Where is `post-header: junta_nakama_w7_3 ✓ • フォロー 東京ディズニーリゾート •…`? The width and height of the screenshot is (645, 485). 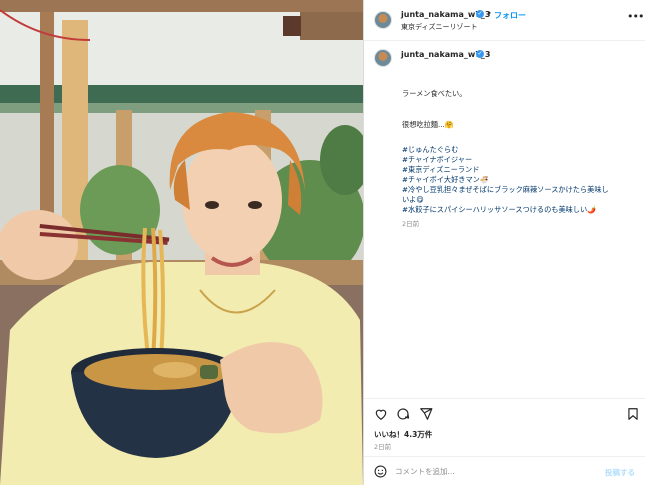
post-header: junta_nakama_w7_3 ✓ • フォロー 東京ディズニーリゾート •… is located at coordinates (504, 20).